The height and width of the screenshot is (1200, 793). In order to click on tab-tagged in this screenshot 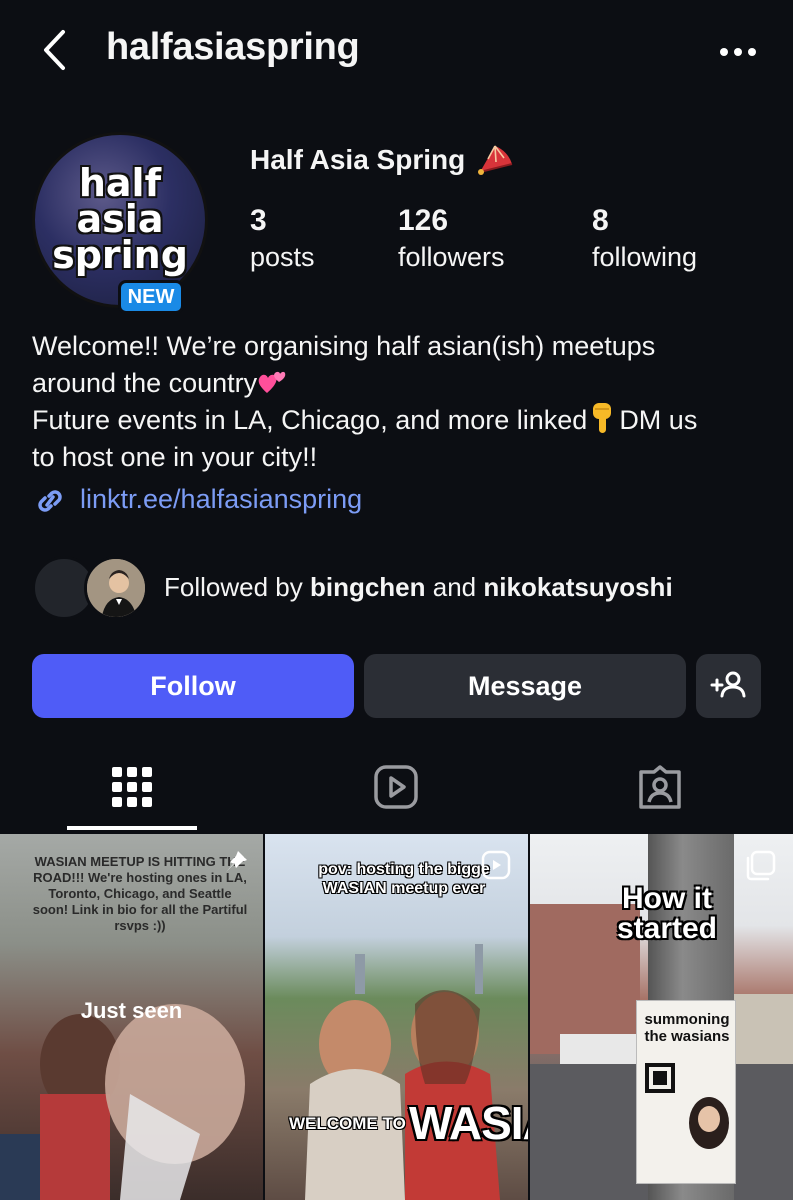, I will do `click(660, 786)`.